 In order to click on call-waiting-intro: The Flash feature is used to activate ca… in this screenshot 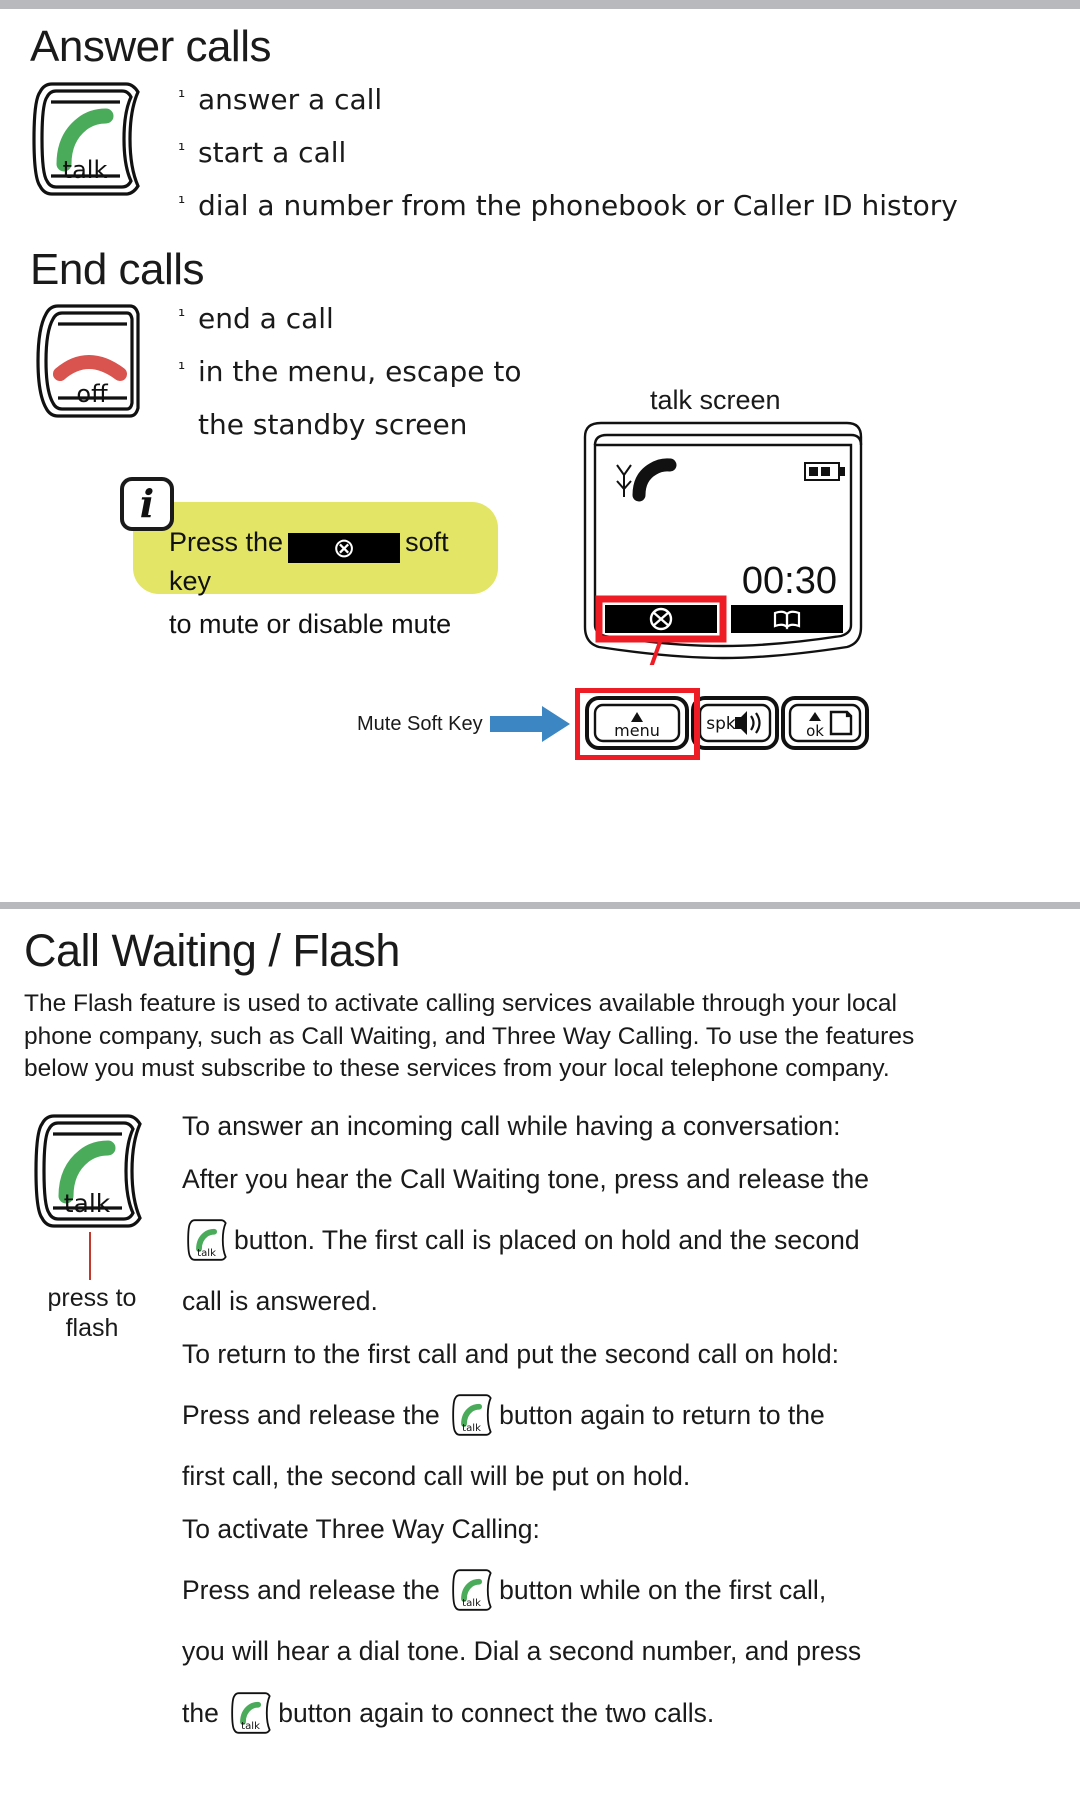, I will do `click(469, 1036)`.